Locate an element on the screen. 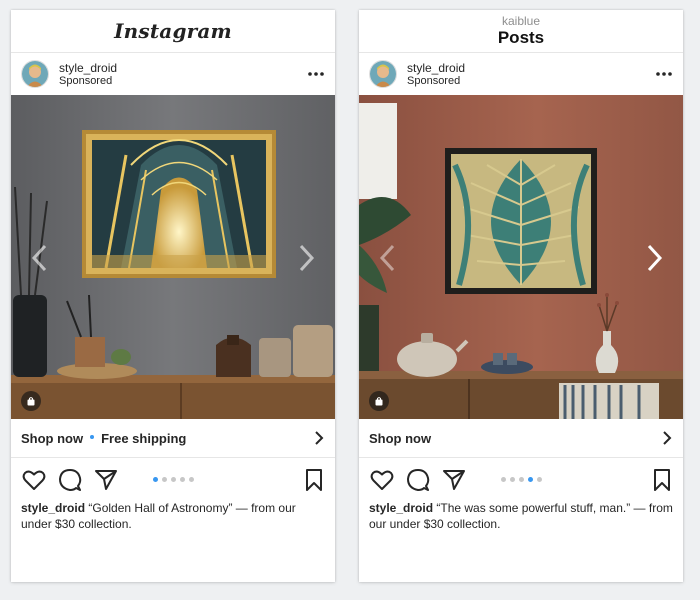  profile-header: kaiblue Posts is located at coordinates (521, 31).